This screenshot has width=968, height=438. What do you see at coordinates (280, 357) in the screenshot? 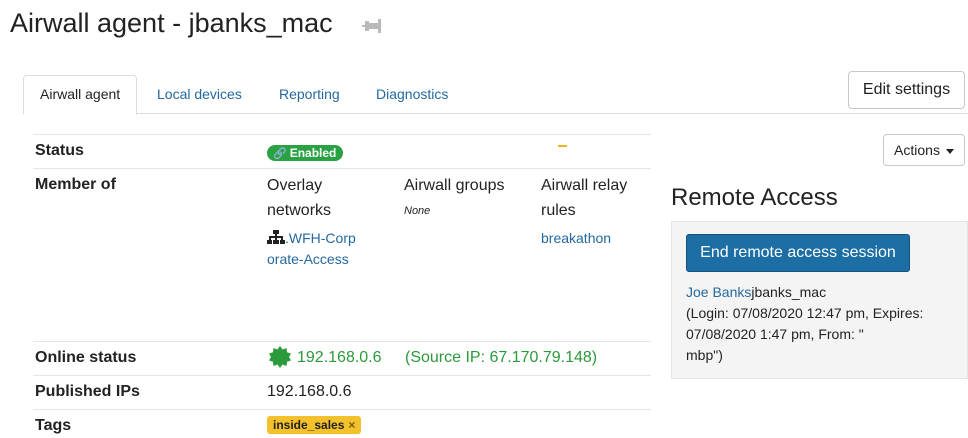
I see `online-status-icon` at bounding box center [280, 357].